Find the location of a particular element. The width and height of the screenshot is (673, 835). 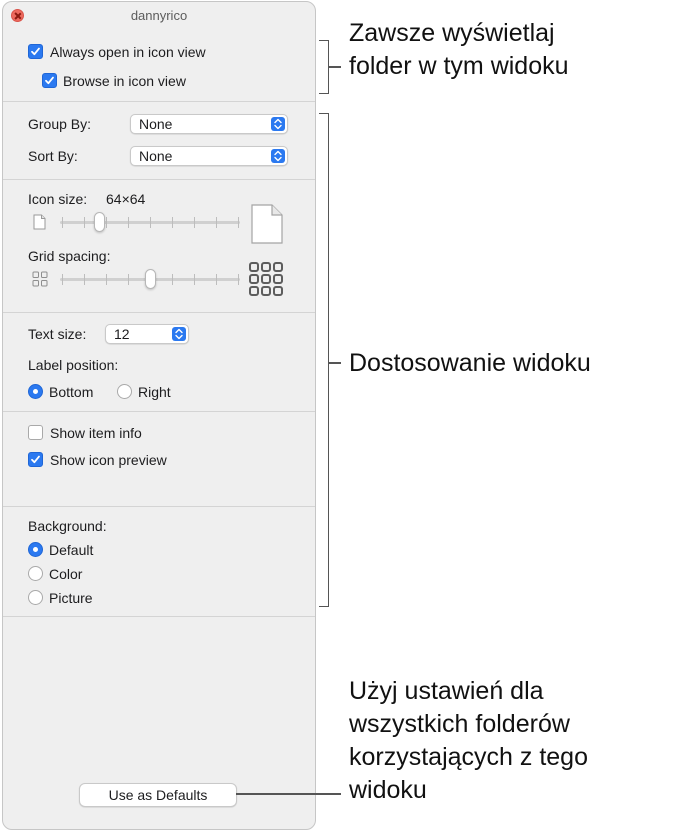

middle-callout: Dostosowanie widoku is located at coordinates (470, 363).